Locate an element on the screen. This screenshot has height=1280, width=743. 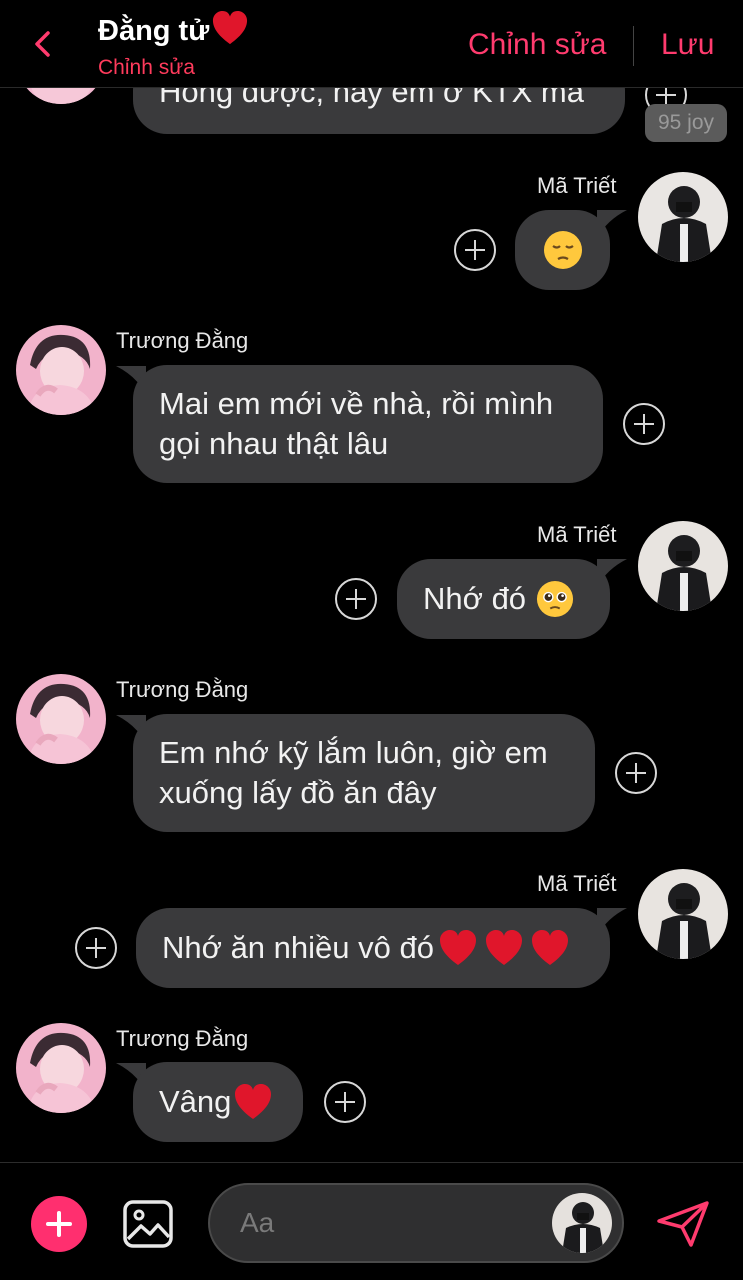
message-bubble: Vâng is located at coordinates (218, 1102).